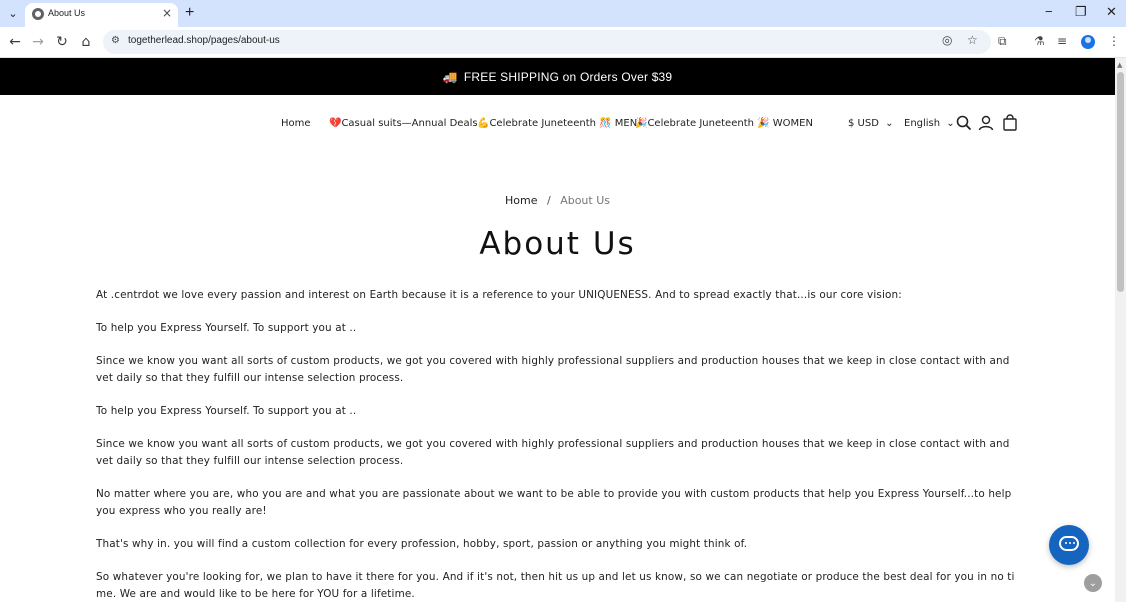  What do you see at coordinates (1111, 12) in the screenshot?
I see `window-close-icon: ✕` at bounding box center [1111, 12].